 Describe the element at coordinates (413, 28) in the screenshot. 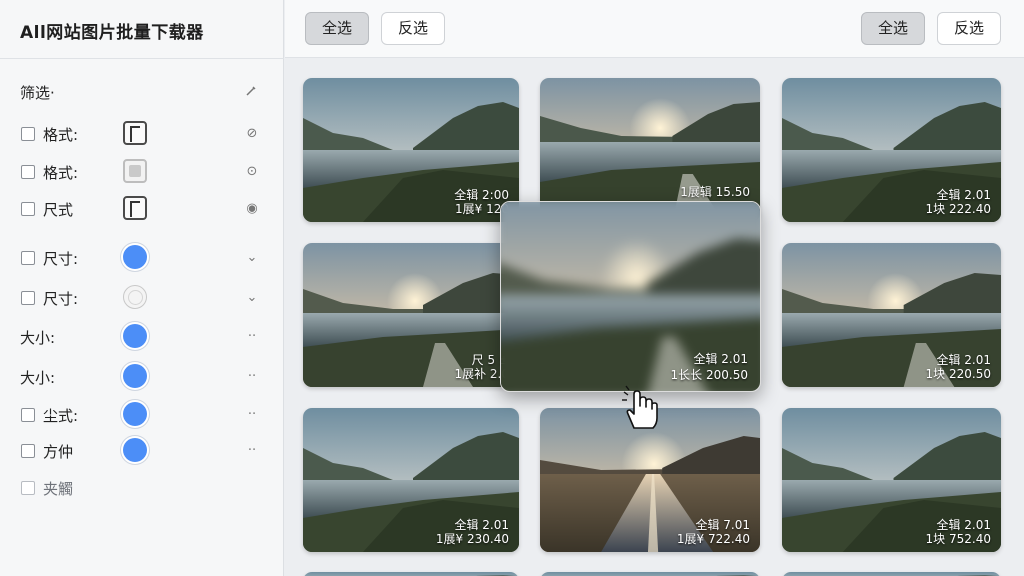

I see `invert-selection-button-left: 反选` at that location.